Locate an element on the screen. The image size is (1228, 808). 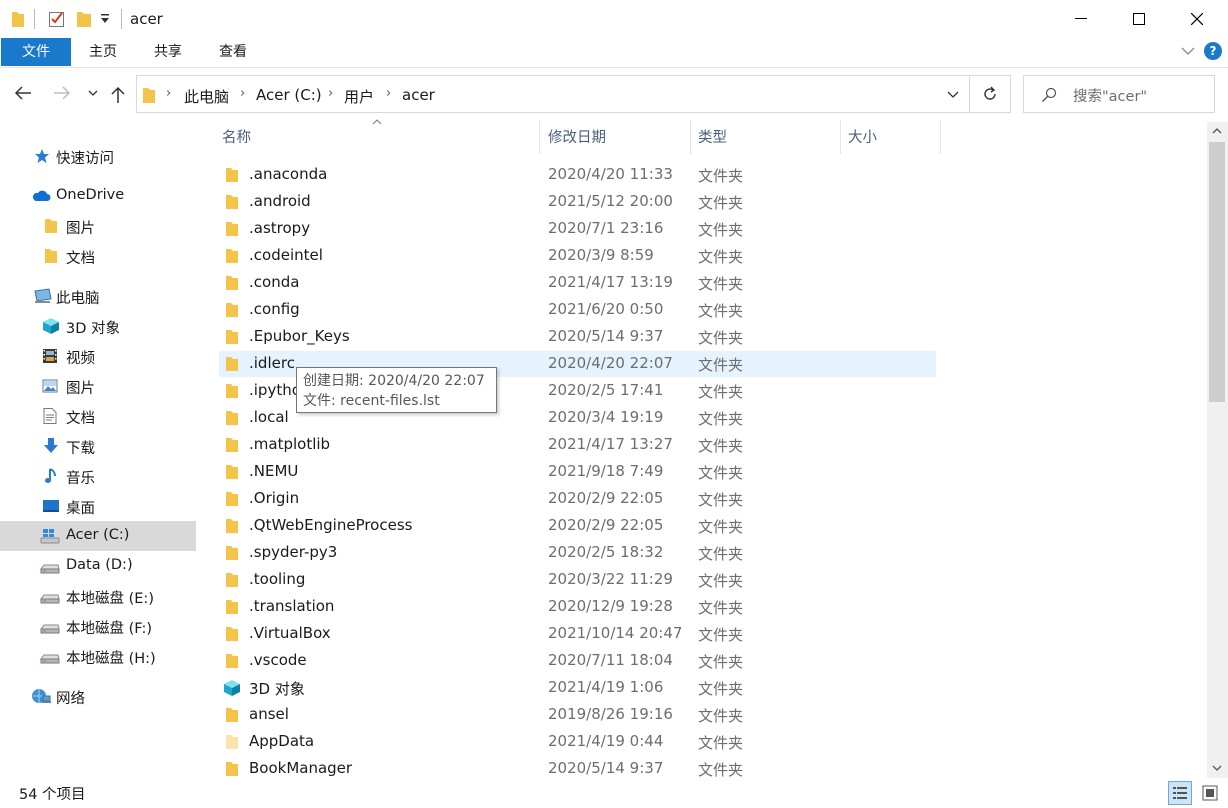
breadcrumb-drive-c: Acer (C:) is located at coordinates (289, 95).